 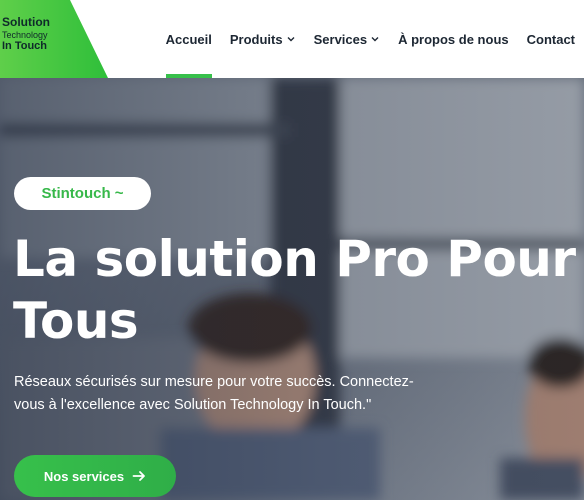 What do you see at coordinates (340, 39) in the screenshot?
I see `nav-item-label: Services` at bounding box center [340, 39].